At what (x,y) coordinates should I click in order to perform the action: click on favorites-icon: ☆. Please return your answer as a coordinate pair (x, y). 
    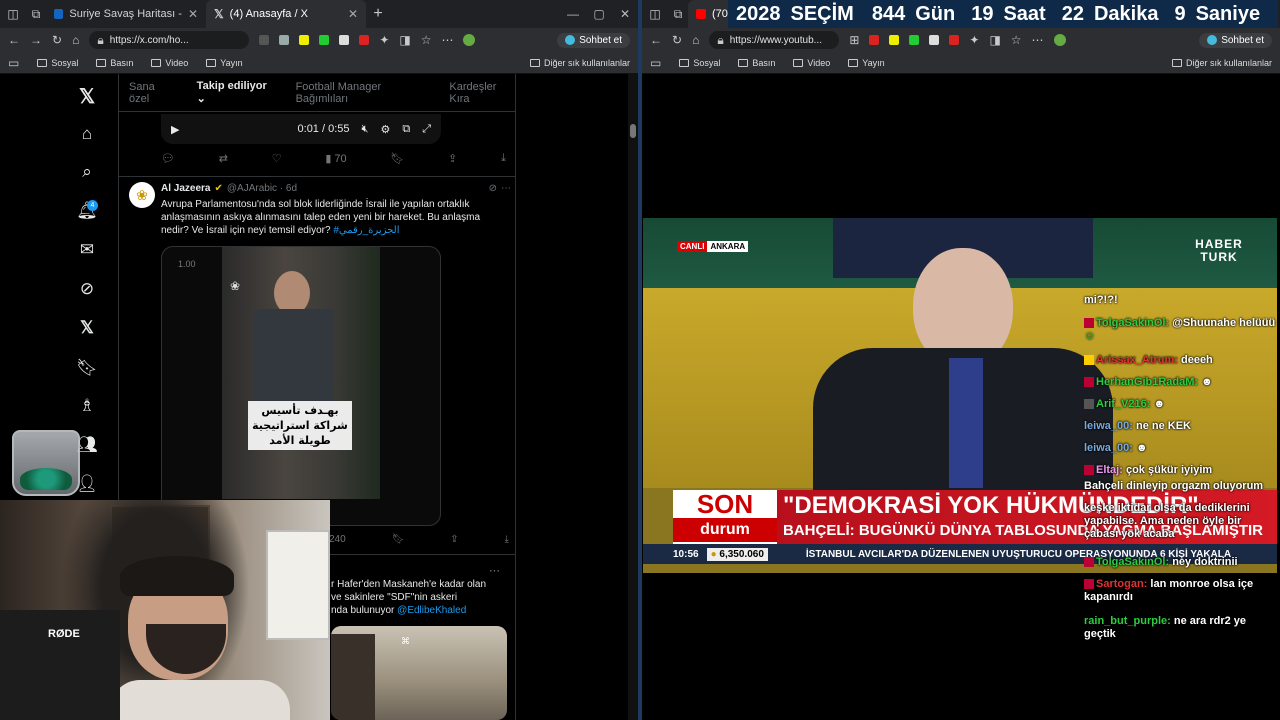
    Looking at the image, I should click on (1016, 40).